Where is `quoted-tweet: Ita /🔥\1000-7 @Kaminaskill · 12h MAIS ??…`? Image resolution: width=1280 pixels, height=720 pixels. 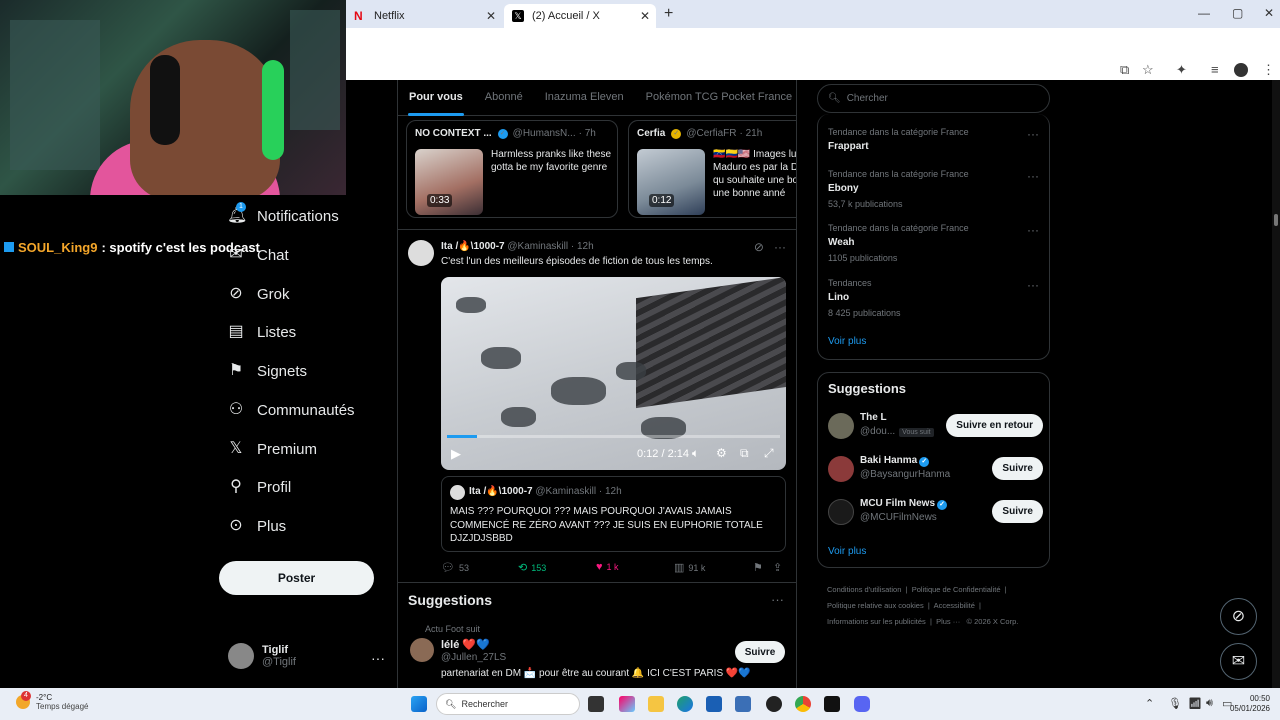
quoted-tweet: Ita /🔥\1000-7 @Kaminaskill · 12h MAIS ??… is located at coordinates (613, 514).